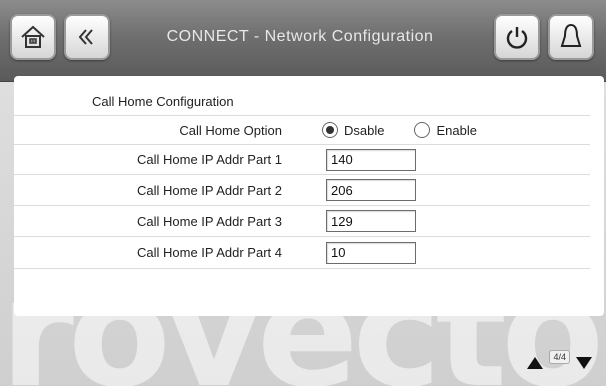 The image size is (606, 386). I want to click on radio-selected-icon, so click(330, 130).